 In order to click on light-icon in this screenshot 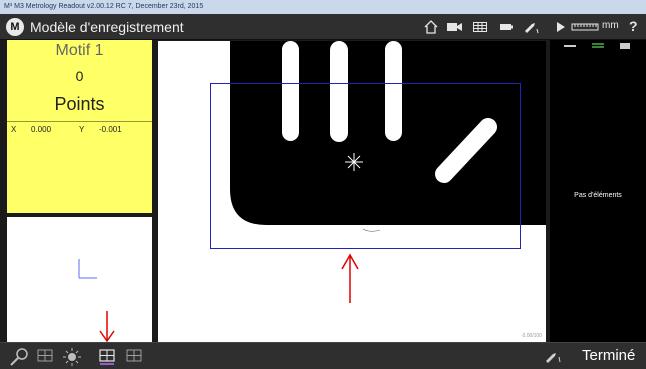, I will do `click(72, 357)`.